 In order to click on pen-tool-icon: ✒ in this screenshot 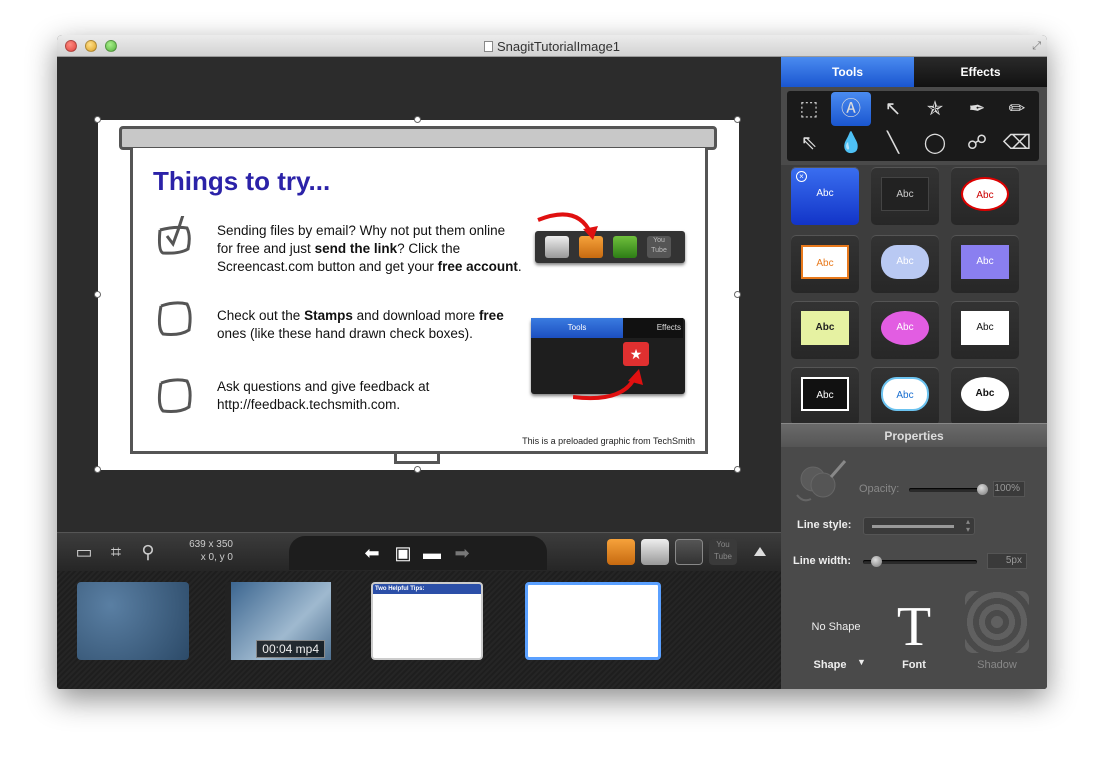, I will do `click(977, 109)`.